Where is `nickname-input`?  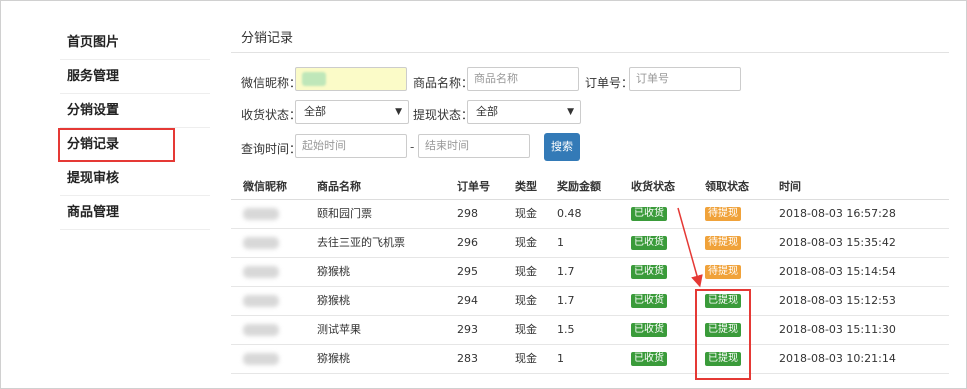
nickname-input is located at coordinates (351, 79).